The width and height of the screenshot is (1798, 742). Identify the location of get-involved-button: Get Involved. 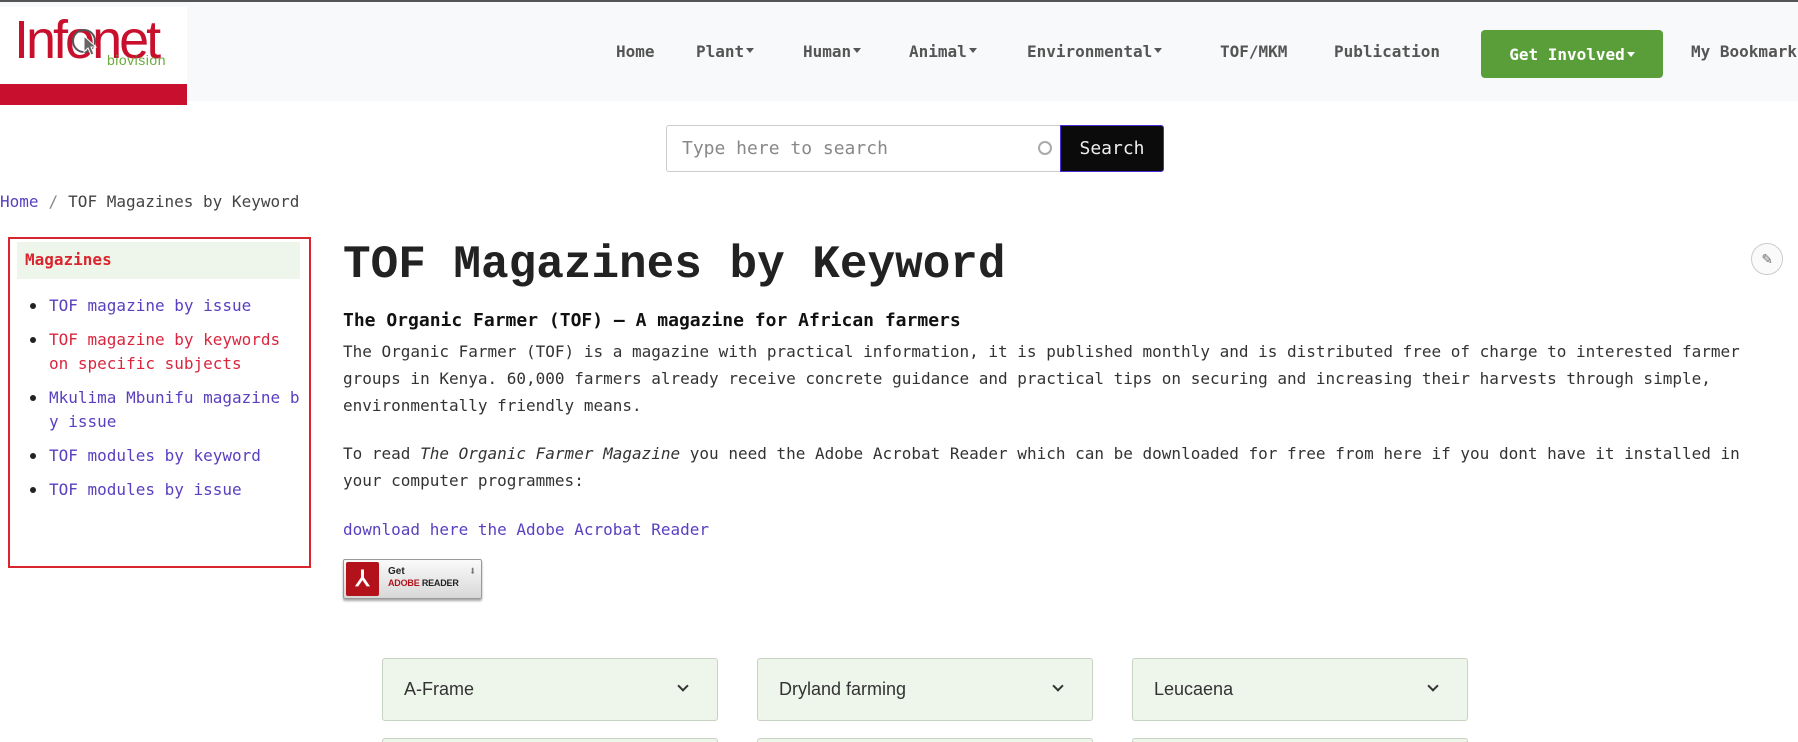
(1572, 54).